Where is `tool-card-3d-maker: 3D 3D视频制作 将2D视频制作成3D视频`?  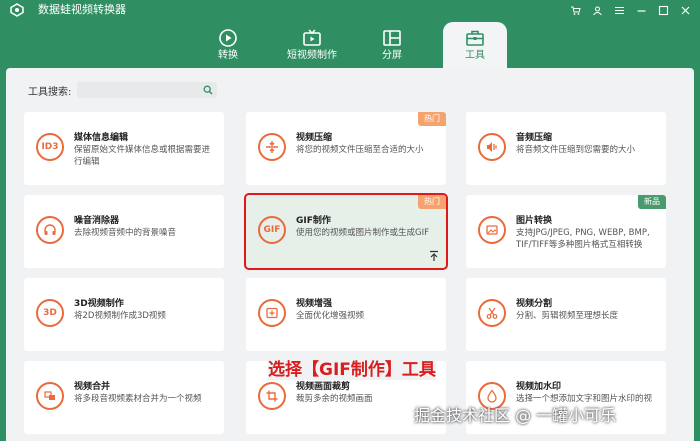 tool-card-3d-maker: 3D 3D视频制作 将2D视频制作成3D视频 is located at coordinates (124, 314).